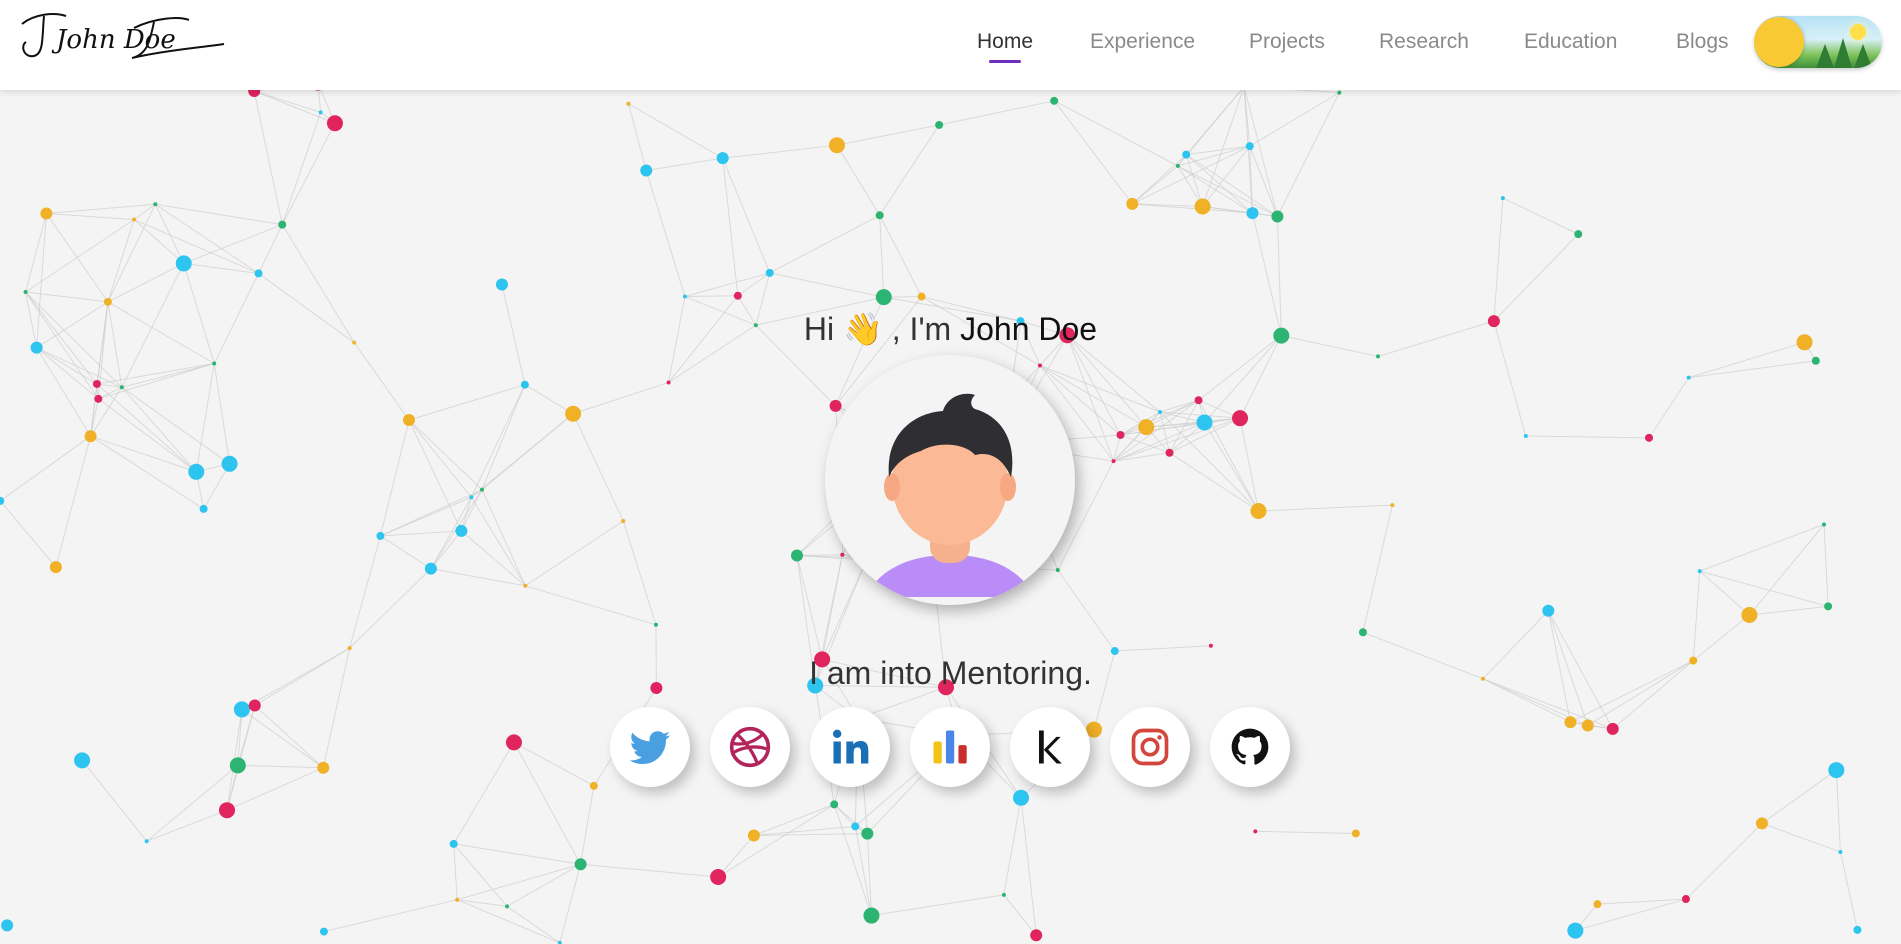 This screenshot has height=944, width=1901. What do you see at coordinates (1818, 42) in the screenshot?
I see `theme-toggle` at bounding box center [1818, 42].